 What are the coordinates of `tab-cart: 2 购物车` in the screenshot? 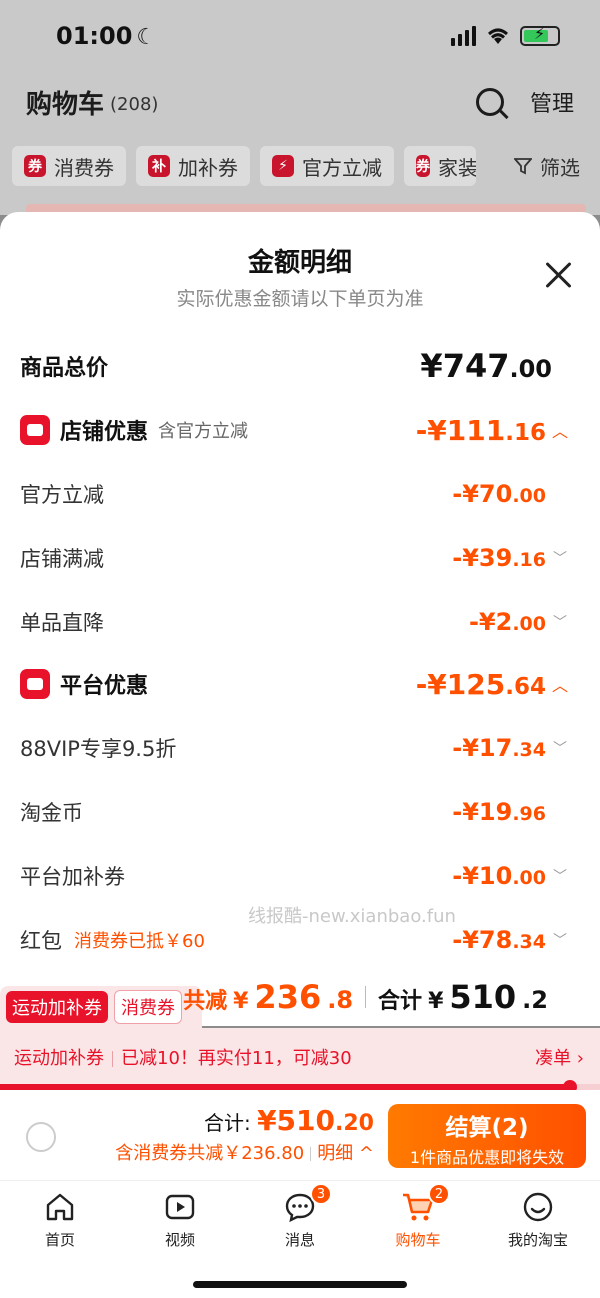 It's located at (418, 1216).